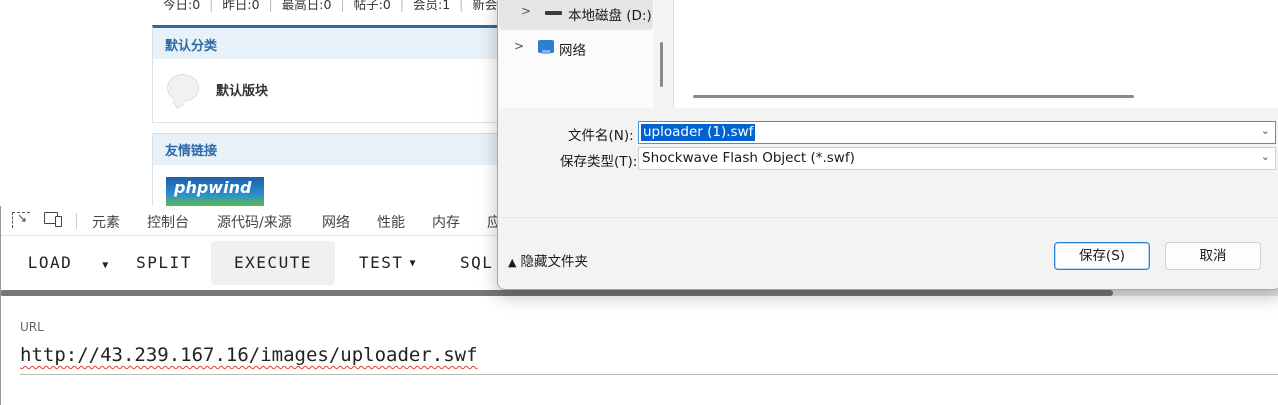 This screenshot has width=1278, height=405. I want to click on url-input: http://43.239.167.16/images/uploader.swf, so click(249, 355).